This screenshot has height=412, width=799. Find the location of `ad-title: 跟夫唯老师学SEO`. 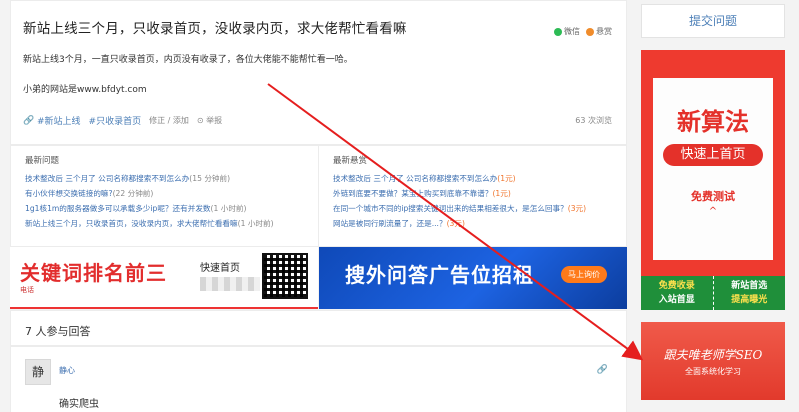

ad-title: 跟夫唯老师学SEO is located at coordinates (713, 355).